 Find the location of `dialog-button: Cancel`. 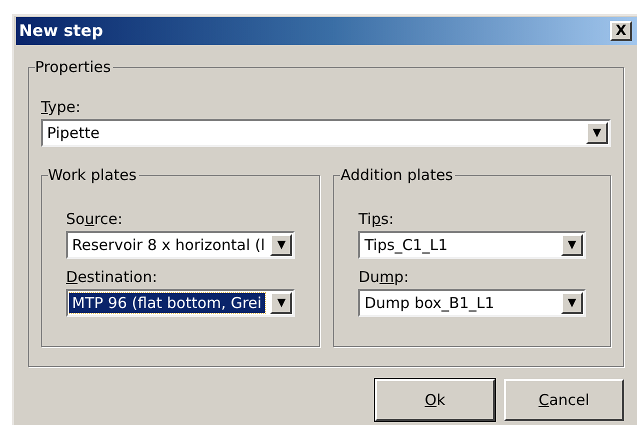

dialog-button: Cancel is located at coordinates (564, 400).